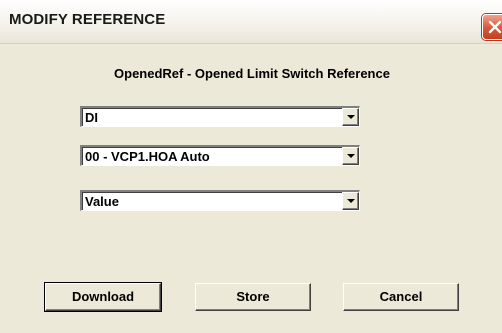 The width and height of the screenshot is (502, 333). I want to click on point-dropdown-arrow-button, so click(350, 156).